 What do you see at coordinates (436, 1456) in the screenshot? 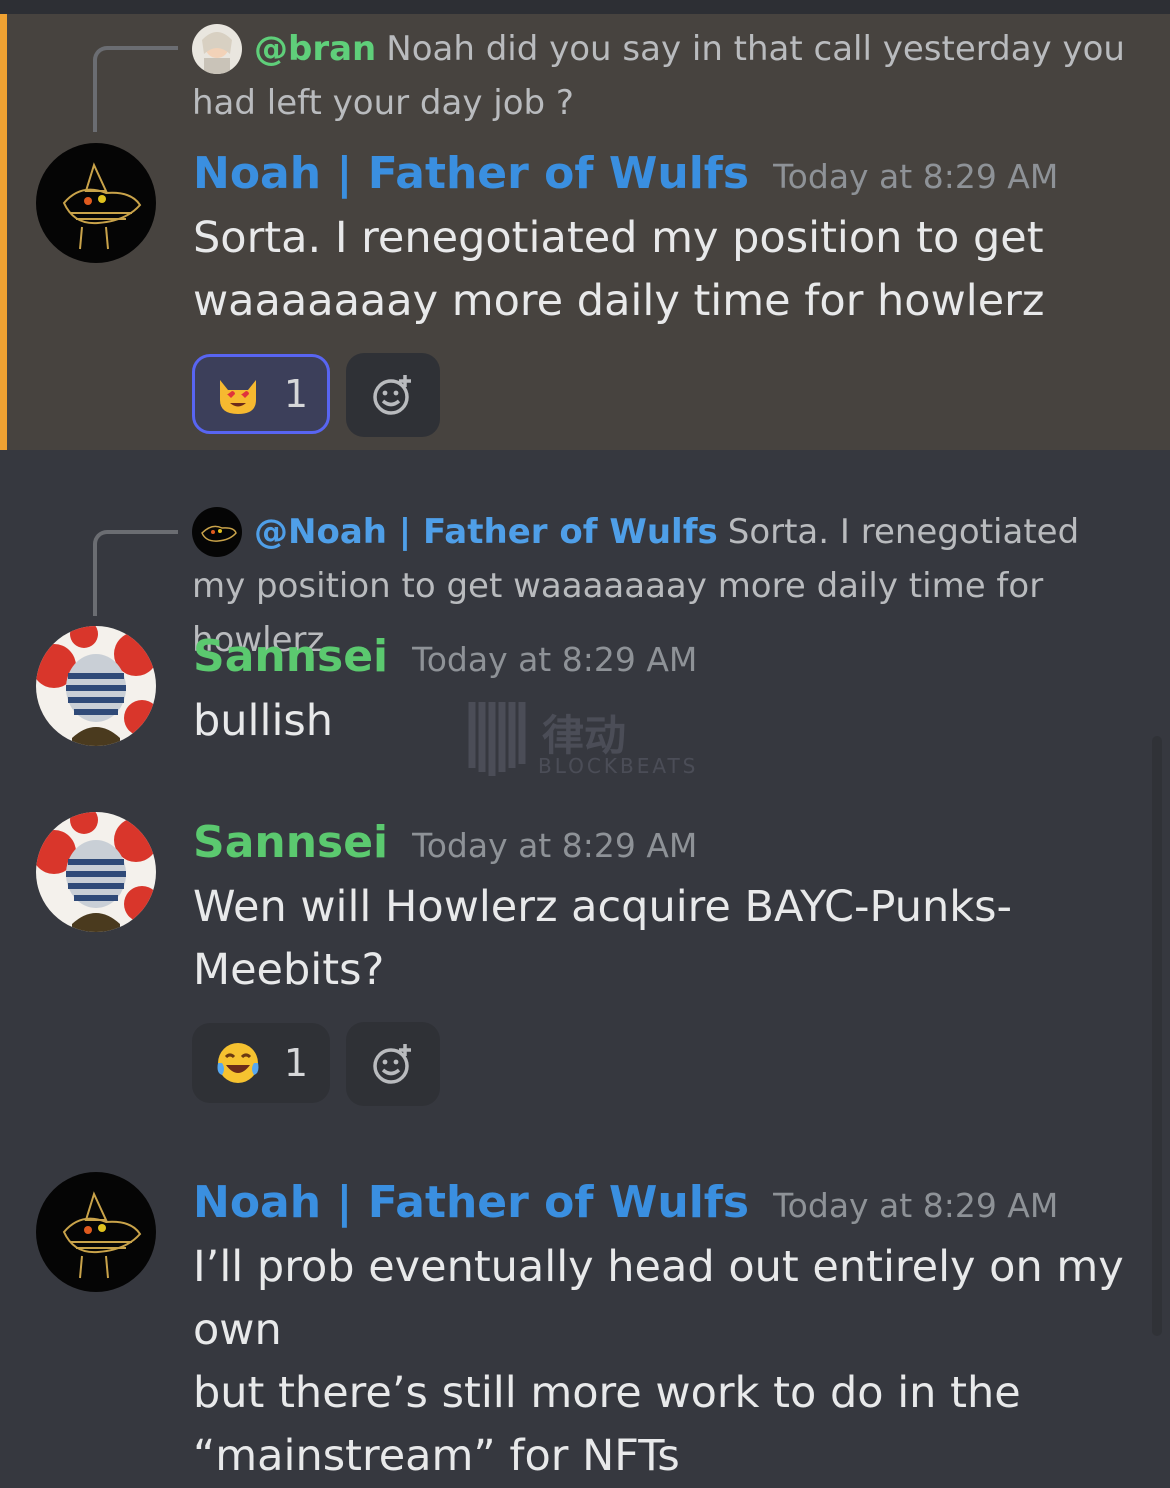
I see `message-line: “mainstream” for NFTs` at bounding box center [436, 1456].